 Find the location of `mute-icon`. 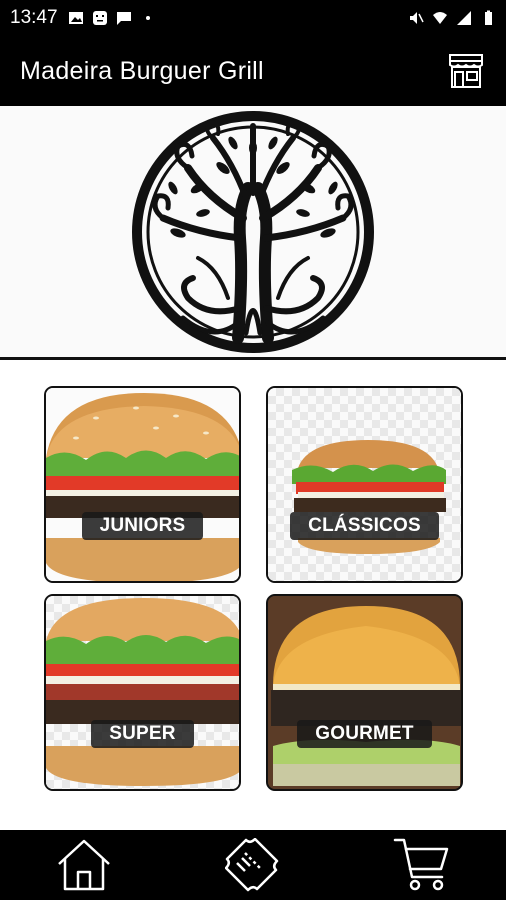

mute-icon is located at coordinates (417, 18).